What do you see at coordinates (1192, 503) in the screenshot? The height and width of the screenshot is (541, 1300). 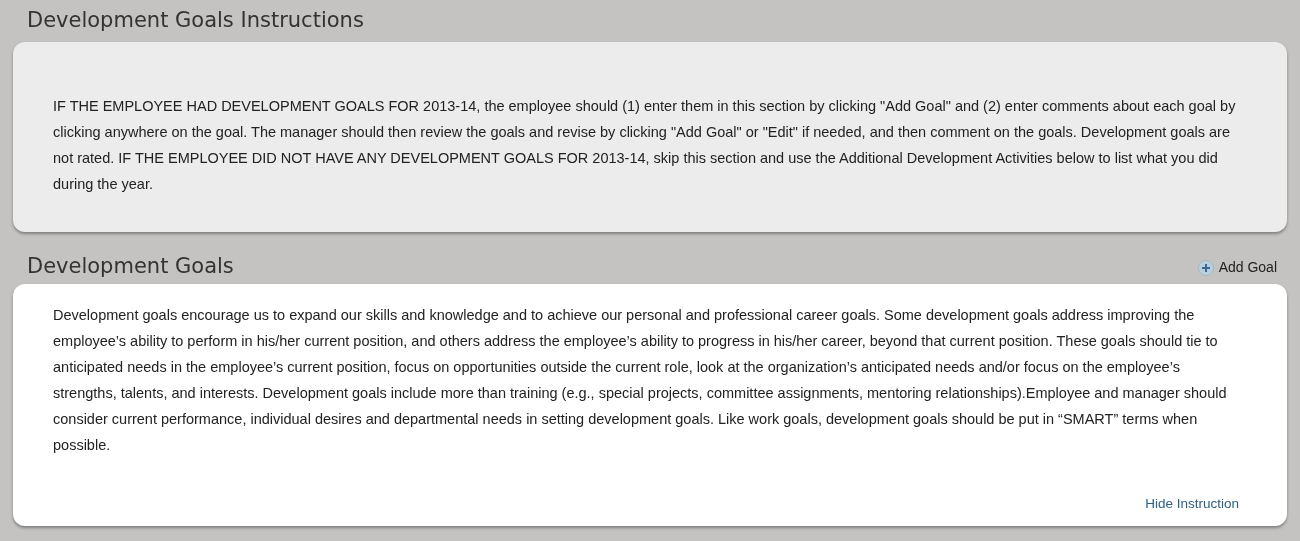 I see `hide-instruction-link: Hide Instruction` at bounding box center [1192, 503].